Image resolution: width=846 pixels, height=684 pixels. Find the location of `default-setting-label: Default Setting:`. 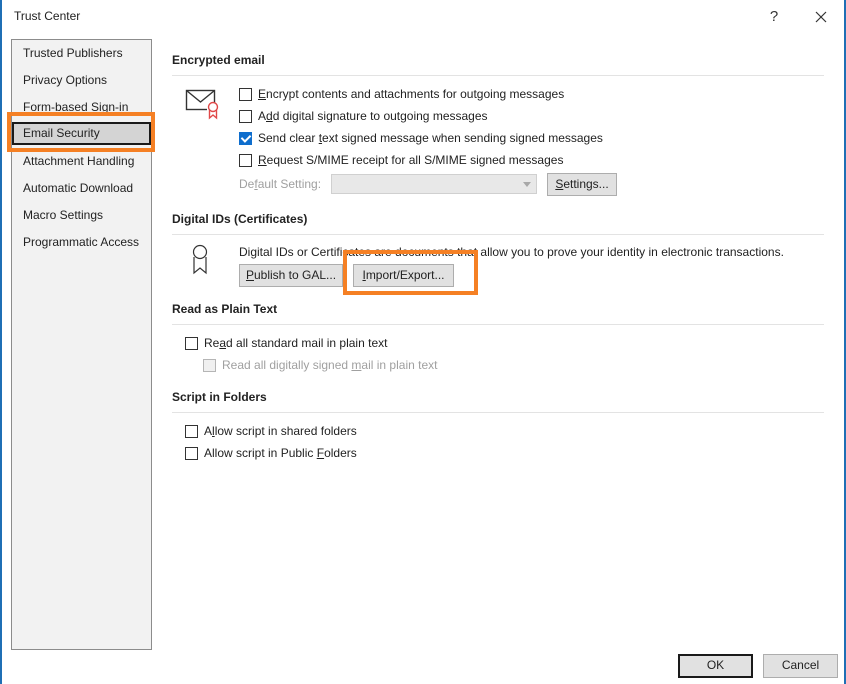

default-setting-label: Default Setting: is located at coordinates (280, 184).